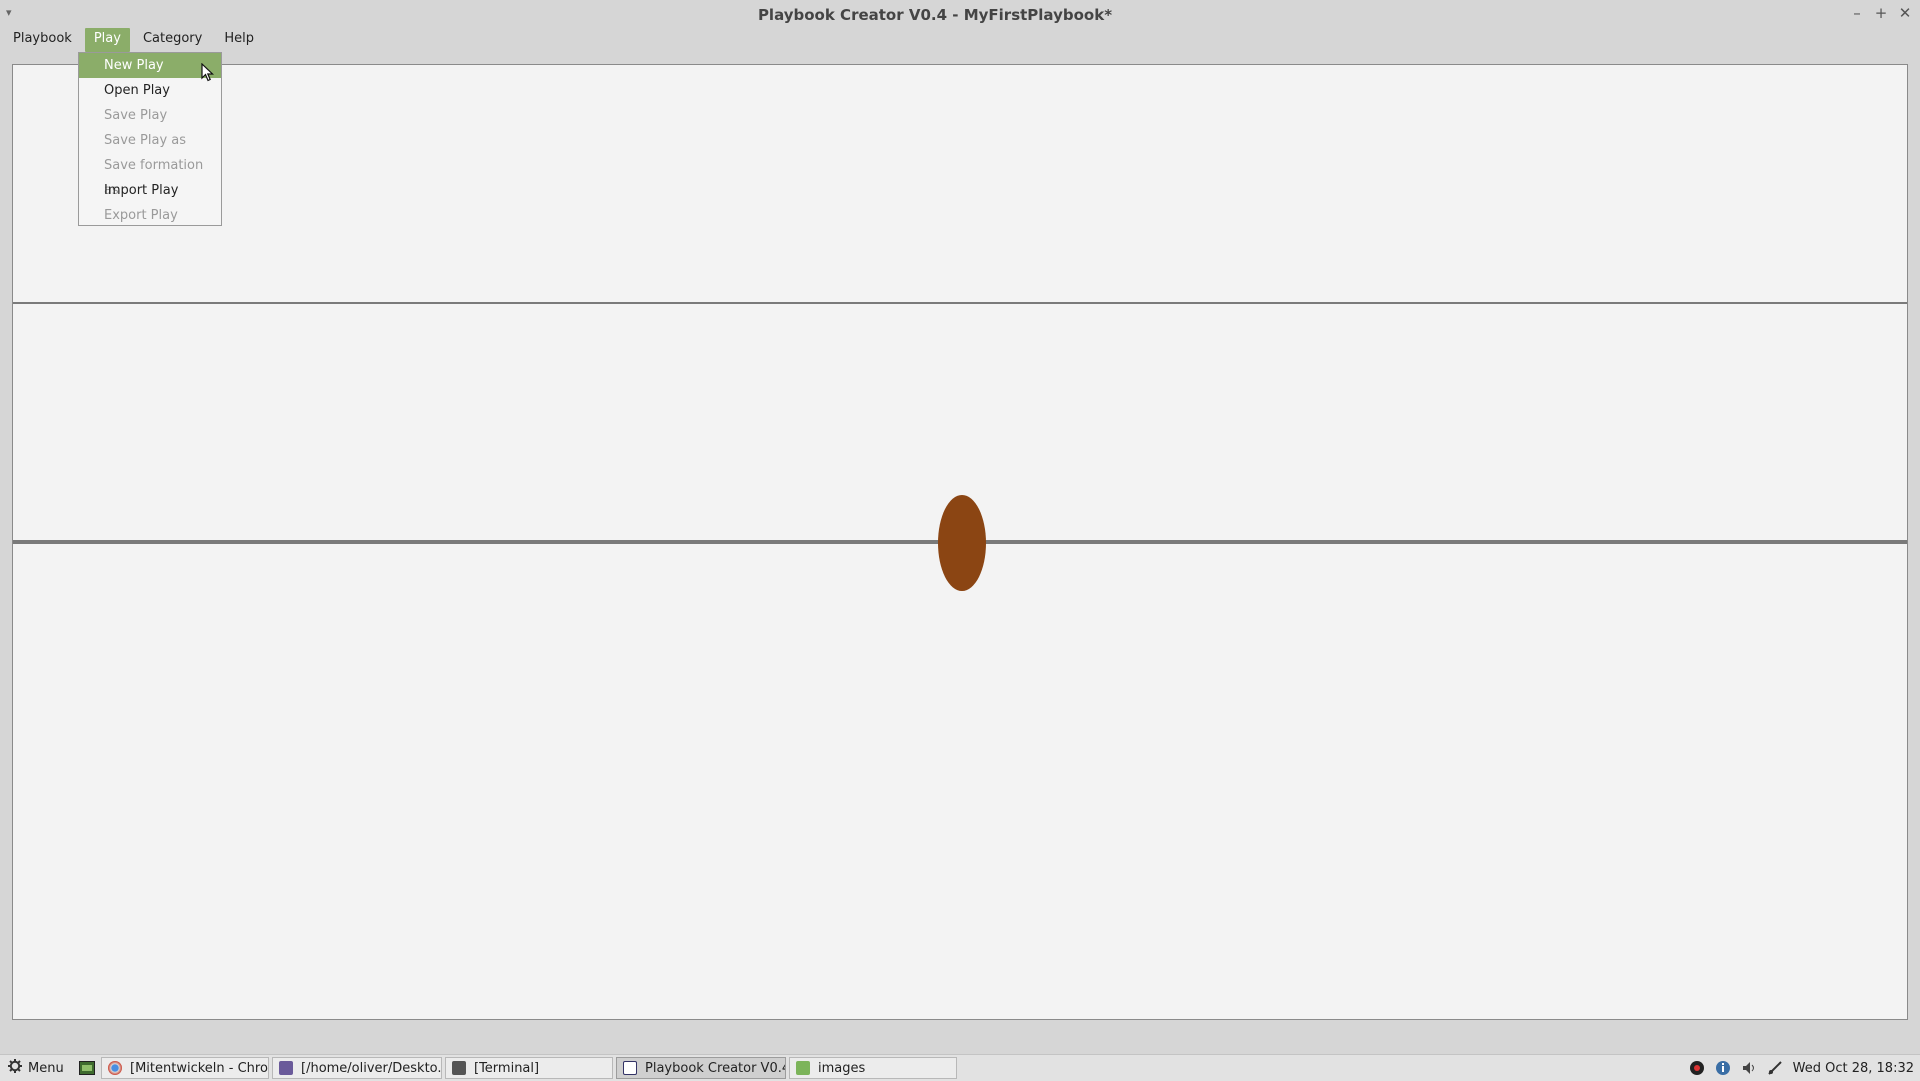  What do you see at coordinates (87, 1068) in the screenshot?
I see `show-desktop-icon` at bounding box center [87, 1068].